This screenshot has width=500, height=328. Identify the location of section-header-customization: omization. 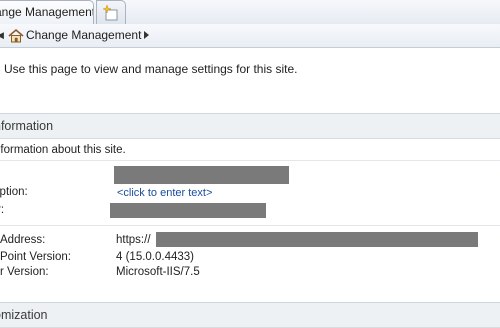
(250, 315).